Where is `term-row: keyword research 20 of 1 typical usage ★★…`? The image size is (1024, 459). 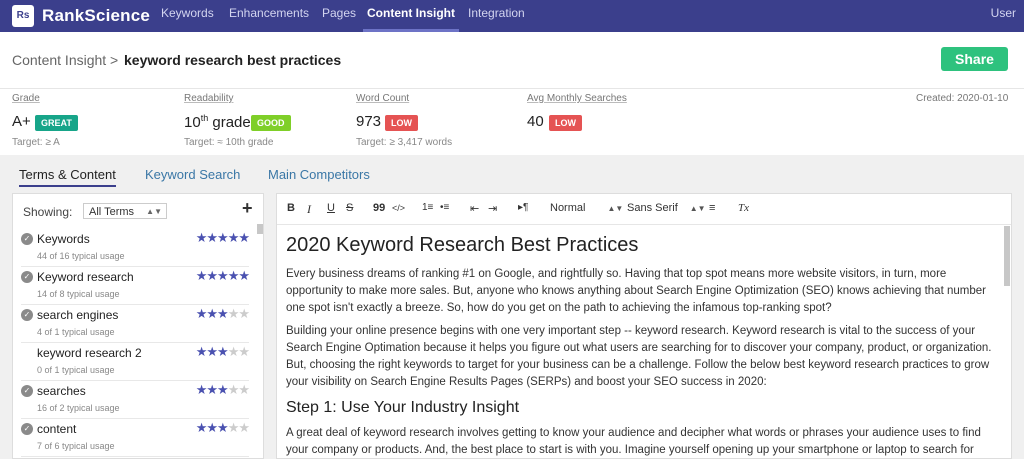 term-row: keyword research 20 of 1 typical usage ★★… is located at coordinates (135, 362).